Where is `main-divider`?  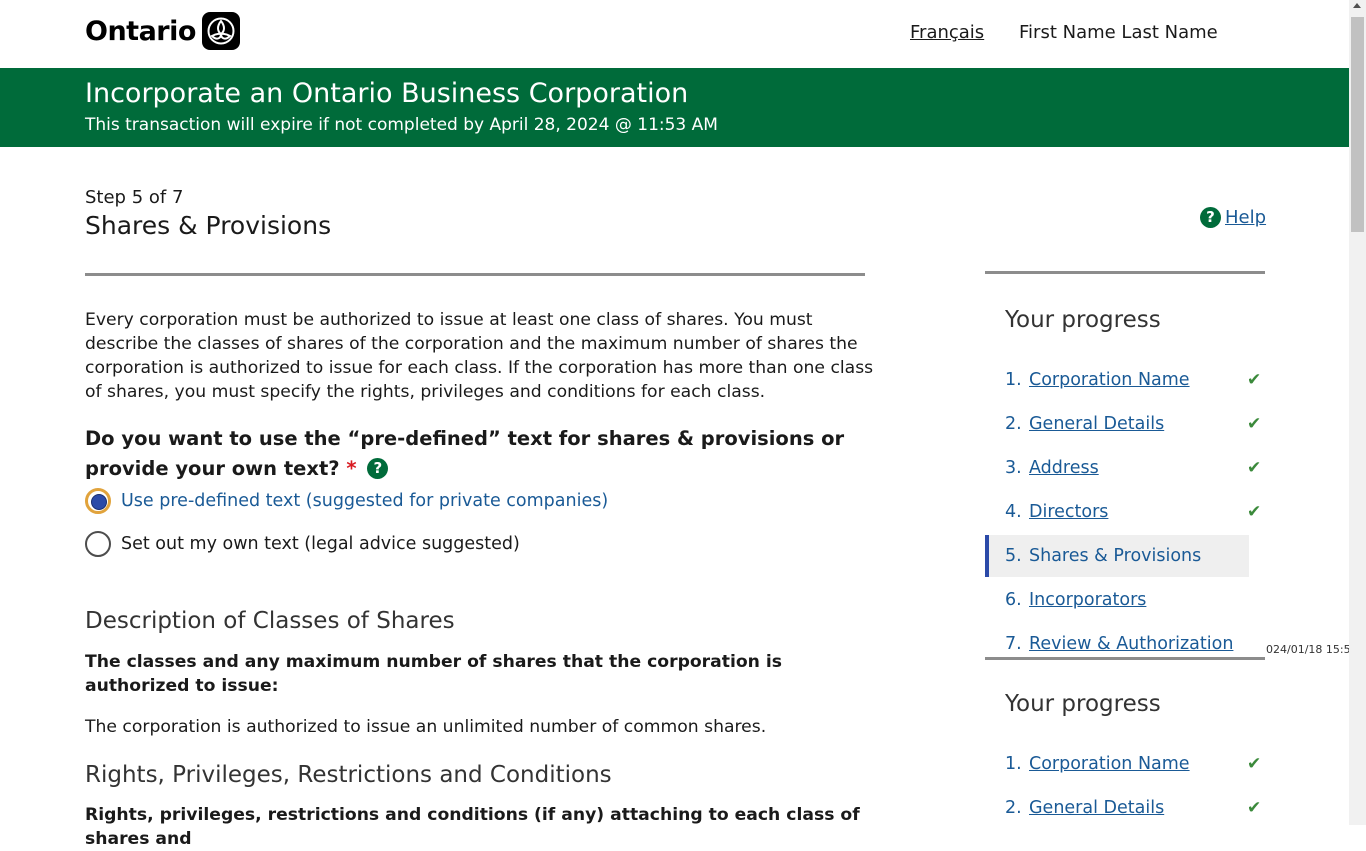
main-divider is located at coordinates (475, 274).